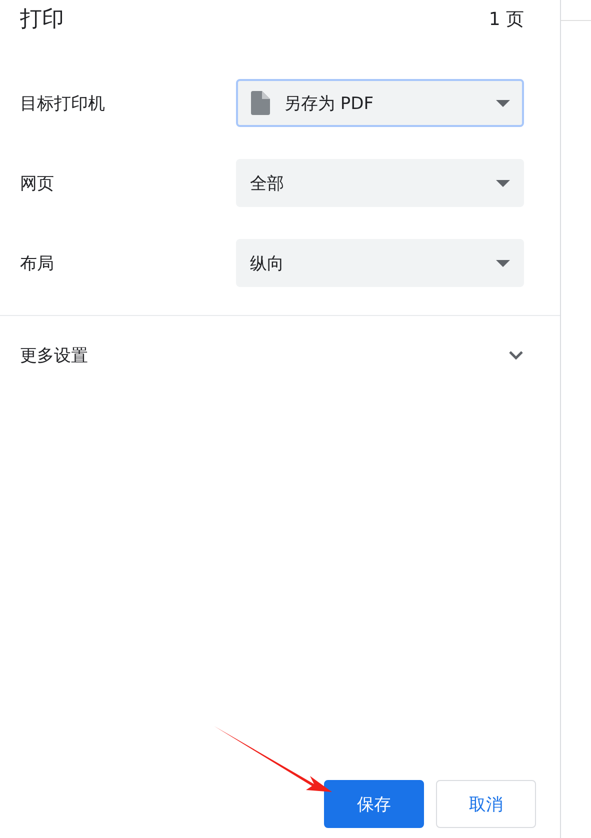  I want to click on dropdown: 另存为 PDF, so click(380, 103).